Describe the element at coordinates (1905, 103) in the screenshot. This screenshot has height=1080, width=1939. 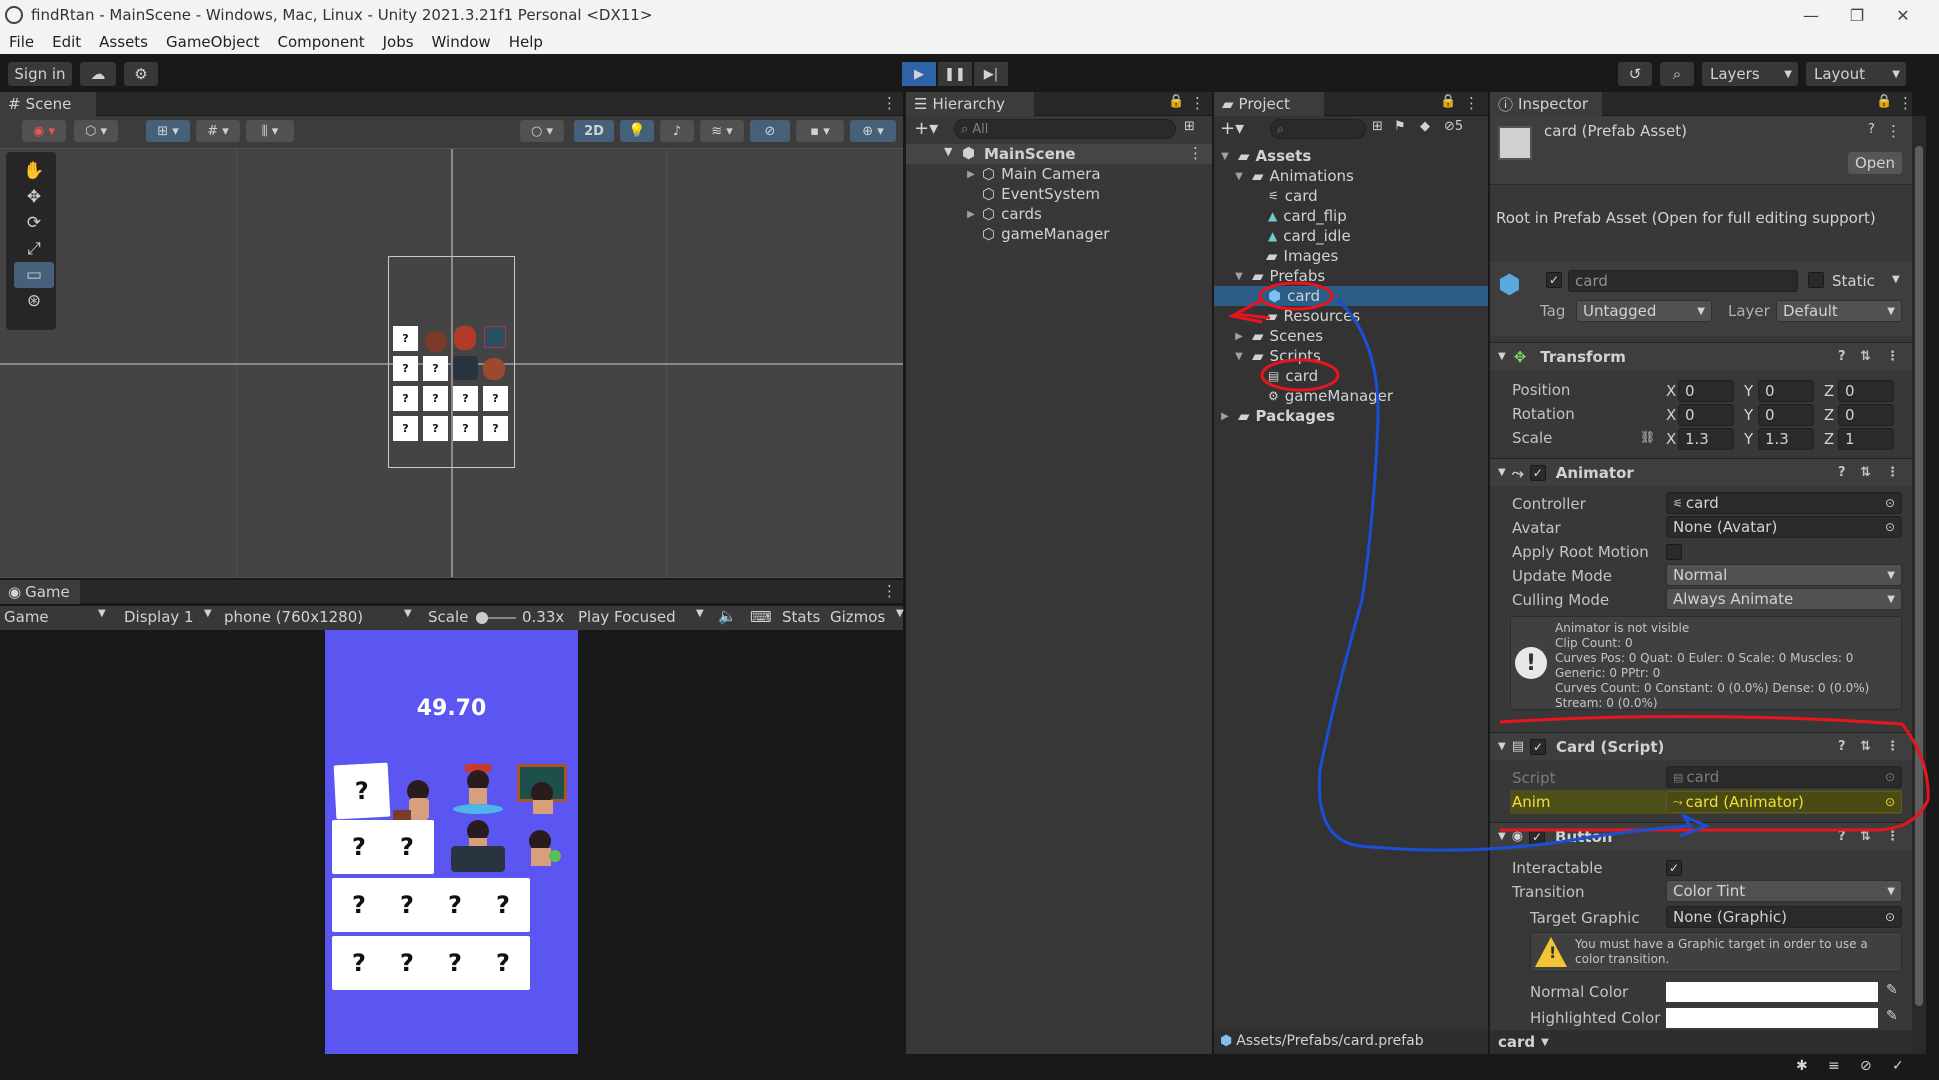
I see `inspector-menu-icon: ⋮` at that location.